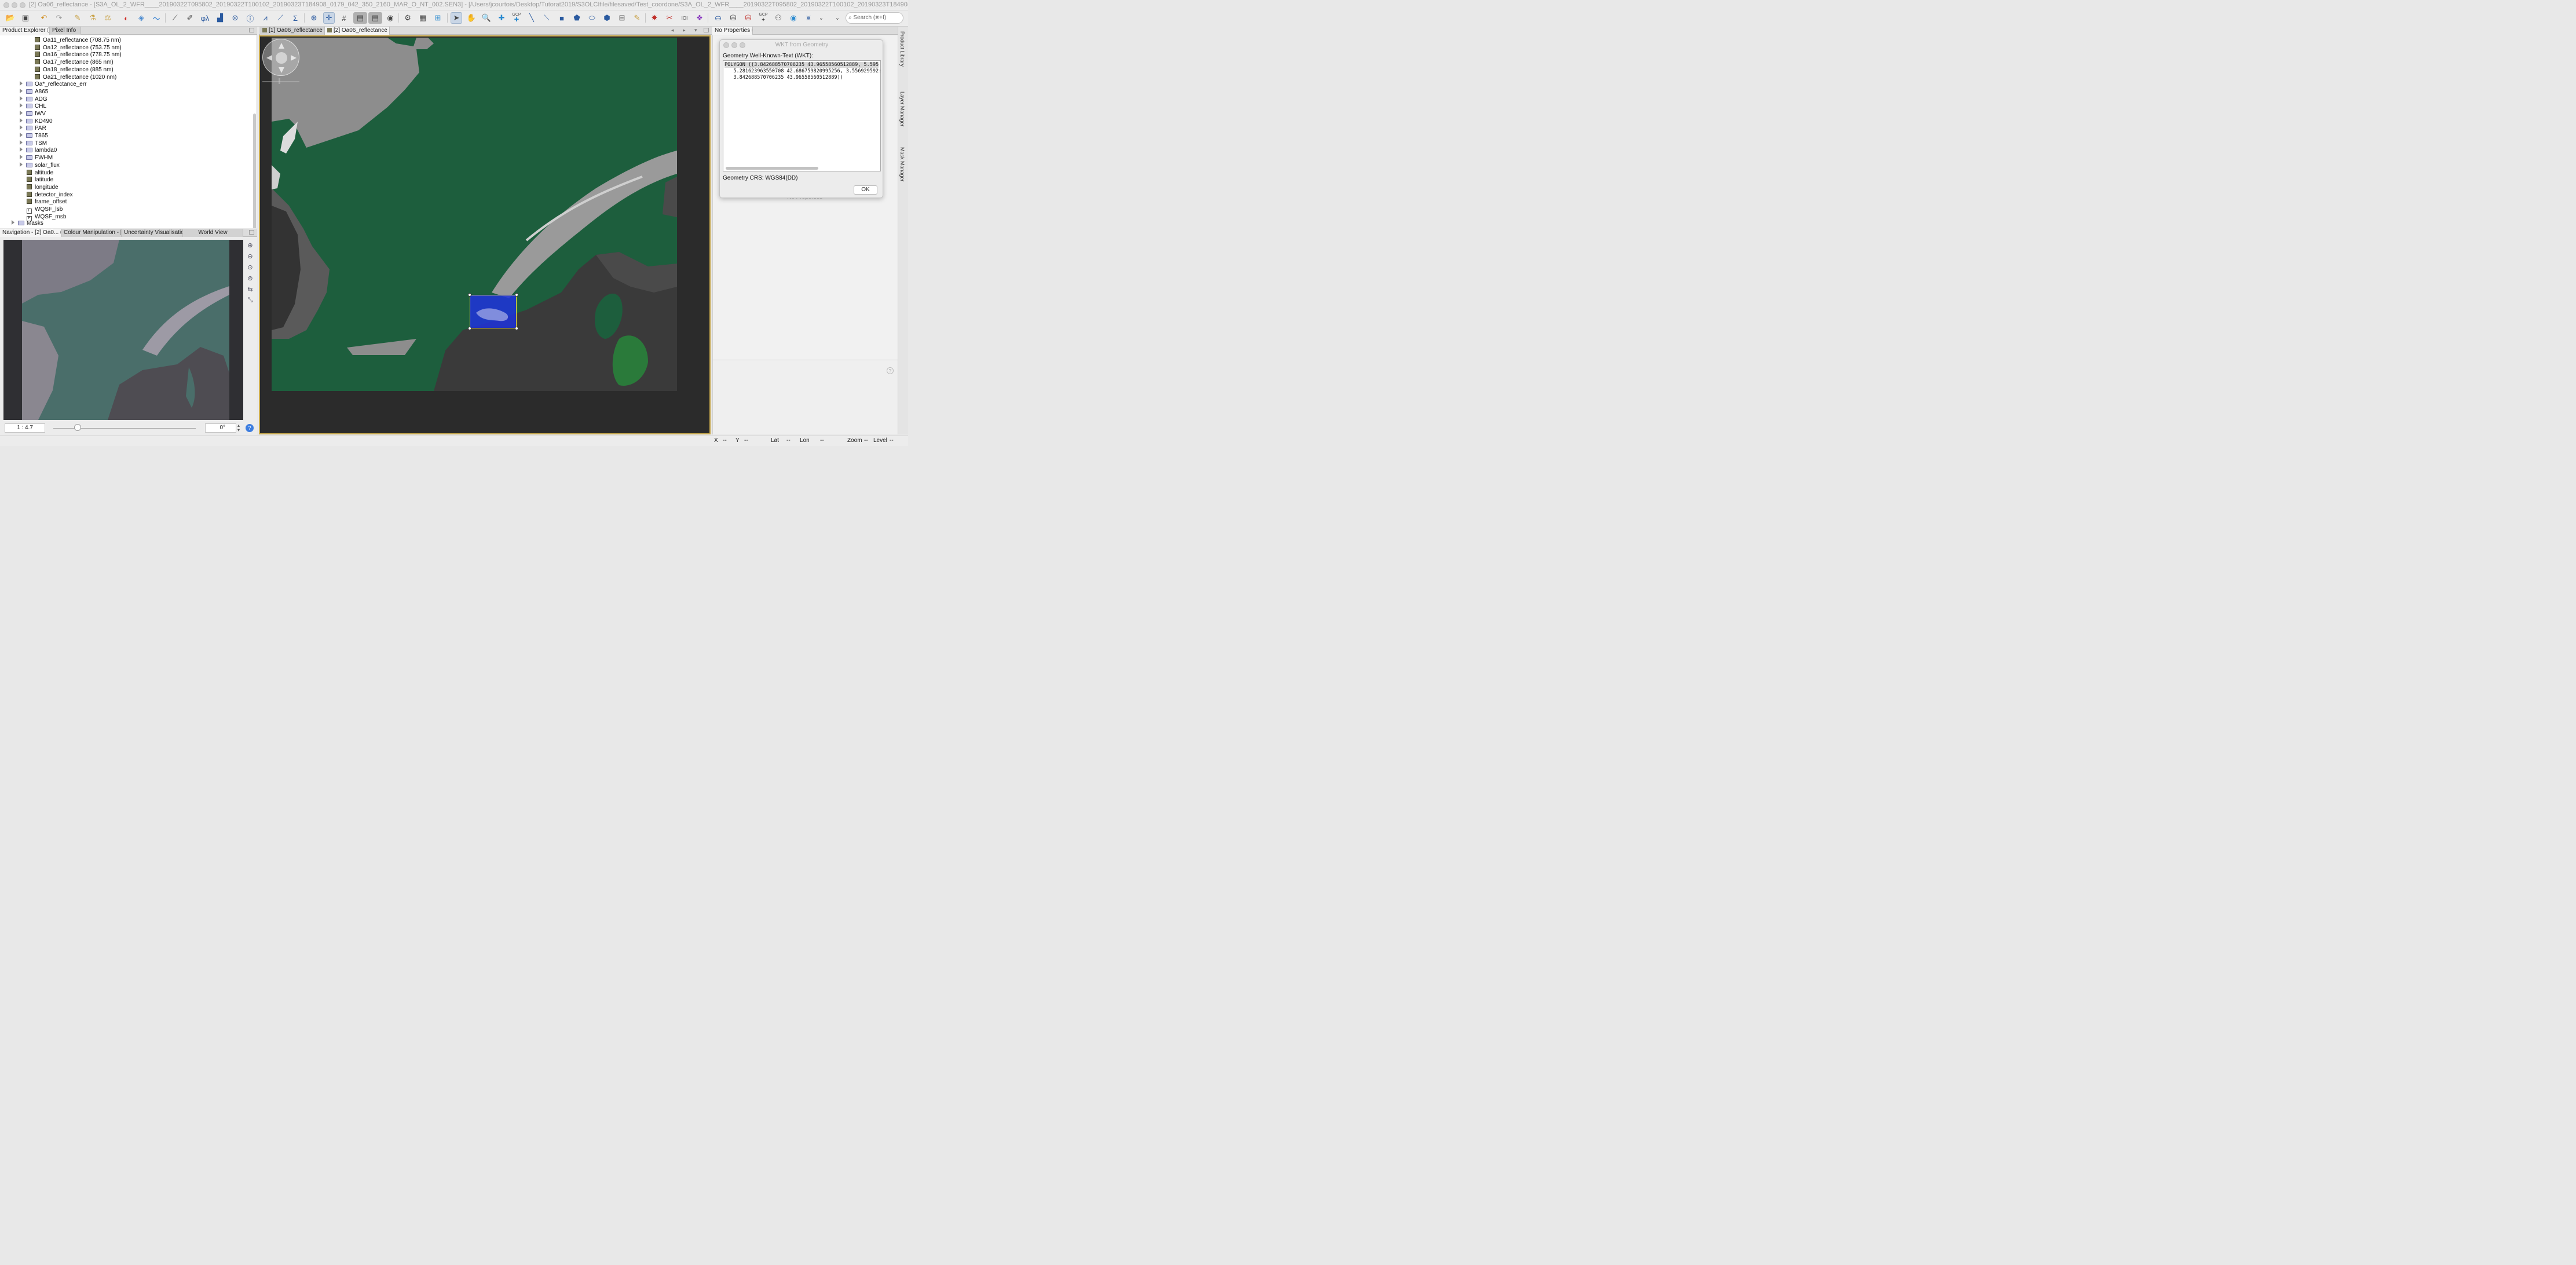  I want to click on close-icon: ×, so click(389, 30).